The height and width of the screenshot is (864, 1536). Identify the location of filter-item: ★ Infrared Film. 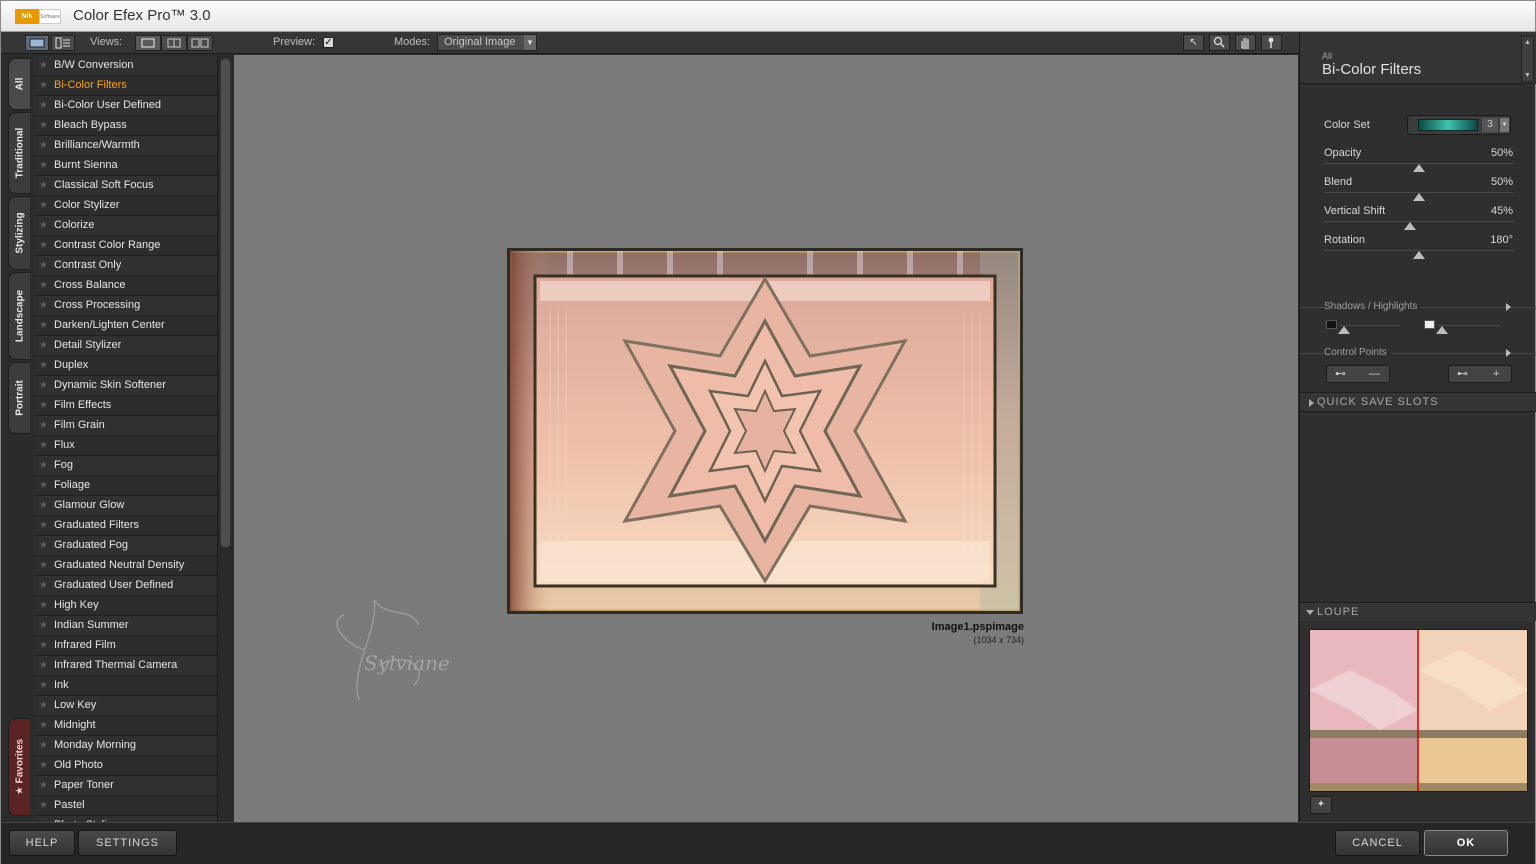
(125, 646).